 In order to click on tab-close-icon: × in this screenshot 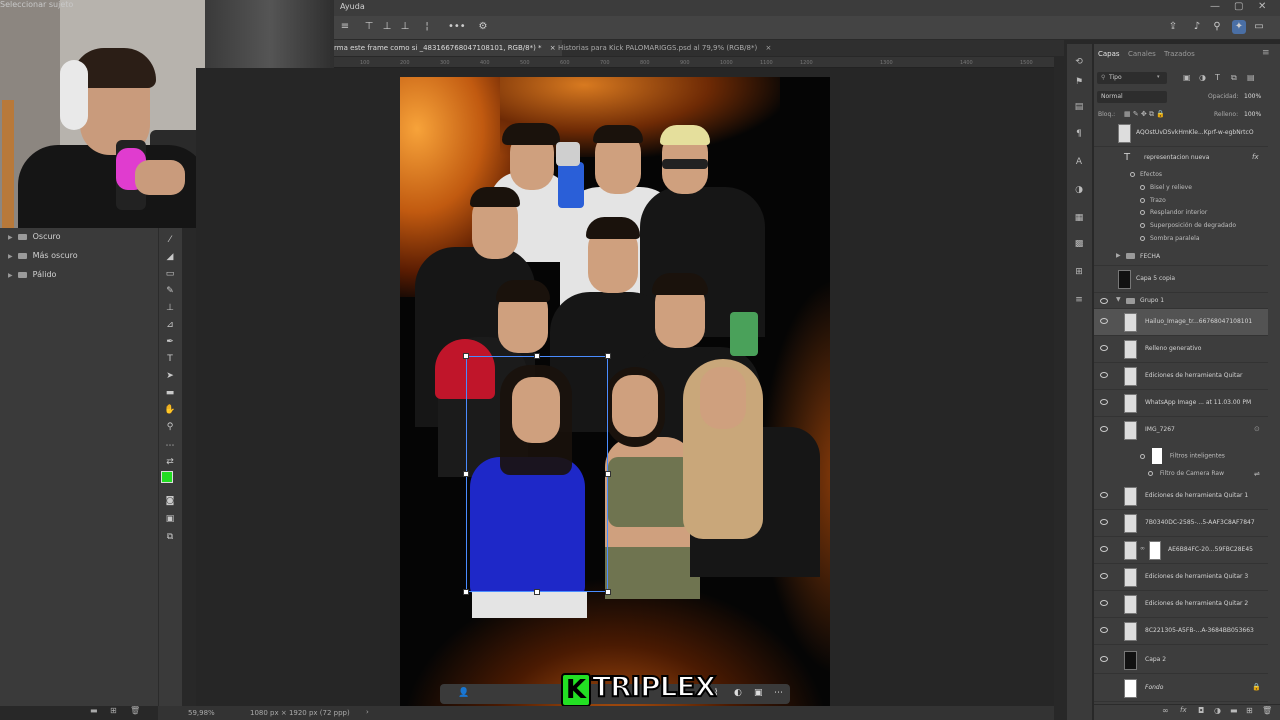, I will do `click(768, 48)`.